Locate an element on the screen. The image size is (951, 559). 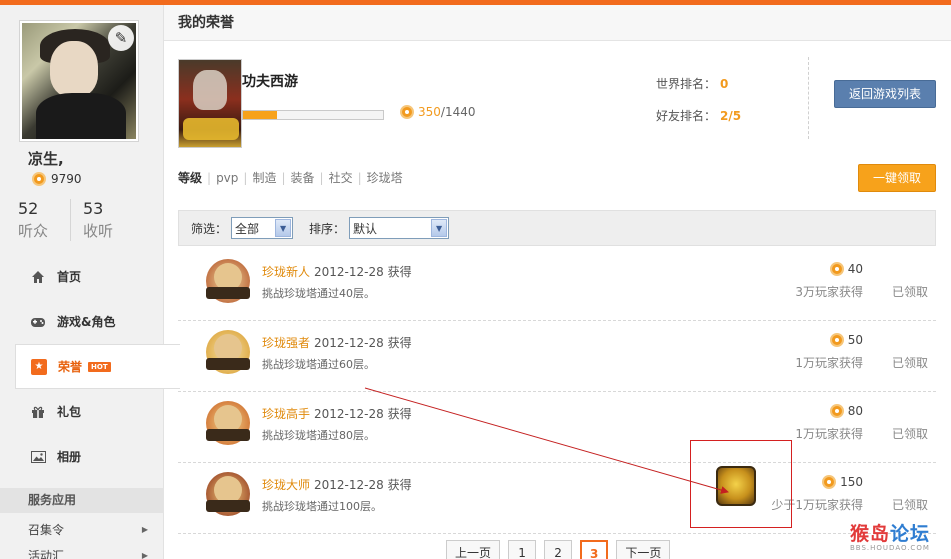
following-count: 53 is located at coordinates (93, 208).